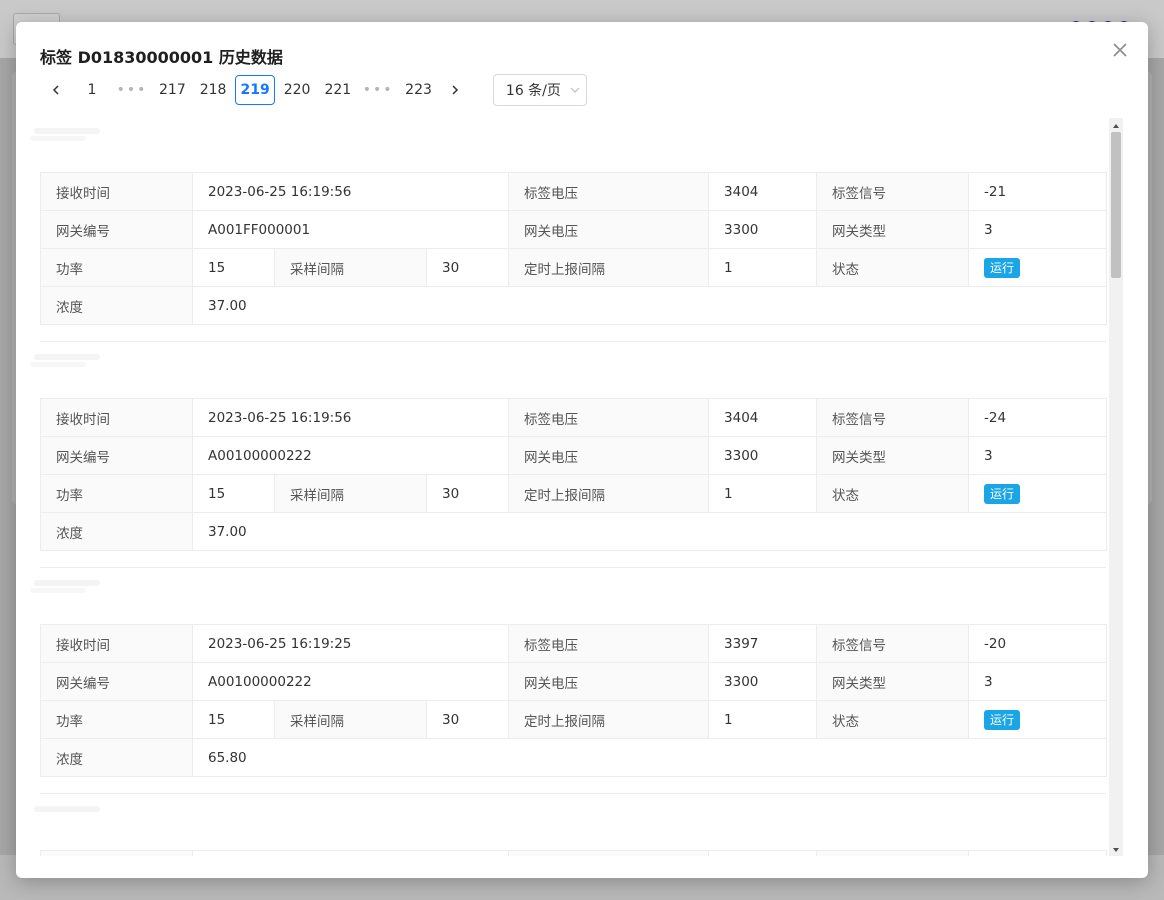 The image size is (1164, 900). What do you see at coordinates (378, 90) in the screenshot?
I see `page-jump-next: •••` at bounding box center [378, 90].